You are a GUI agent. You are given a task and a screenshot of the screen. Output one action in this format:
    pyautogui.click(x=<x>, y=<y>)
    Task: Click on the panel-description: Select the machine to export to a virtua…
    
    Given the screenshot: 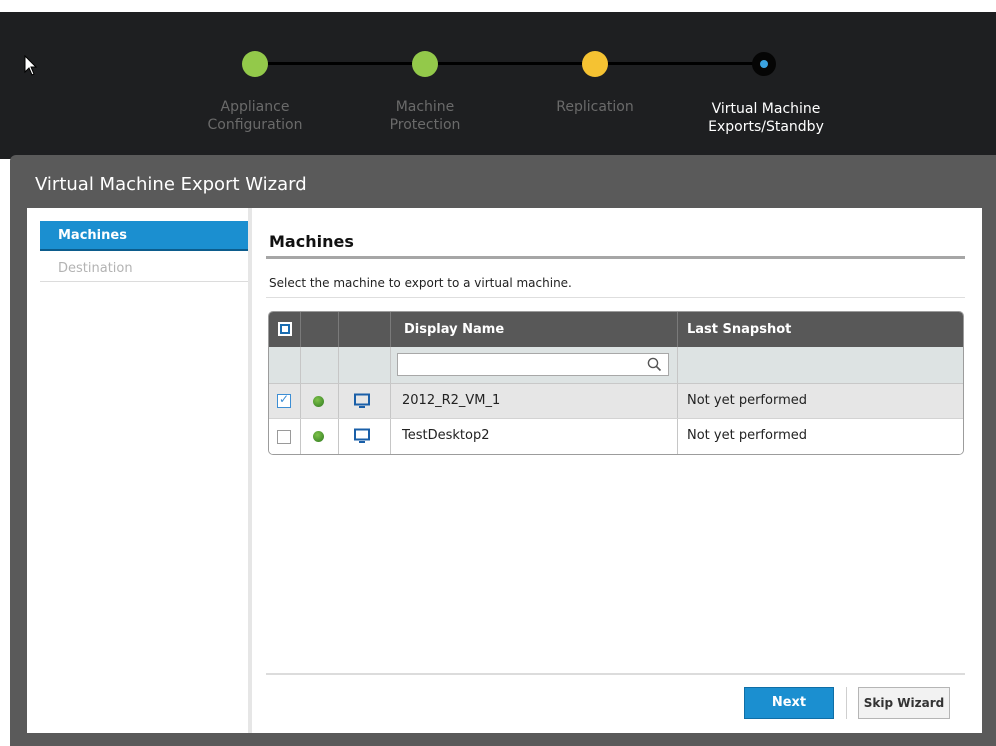 What is the action you would take?
    pyautogui.click(x=420, y=283)
    